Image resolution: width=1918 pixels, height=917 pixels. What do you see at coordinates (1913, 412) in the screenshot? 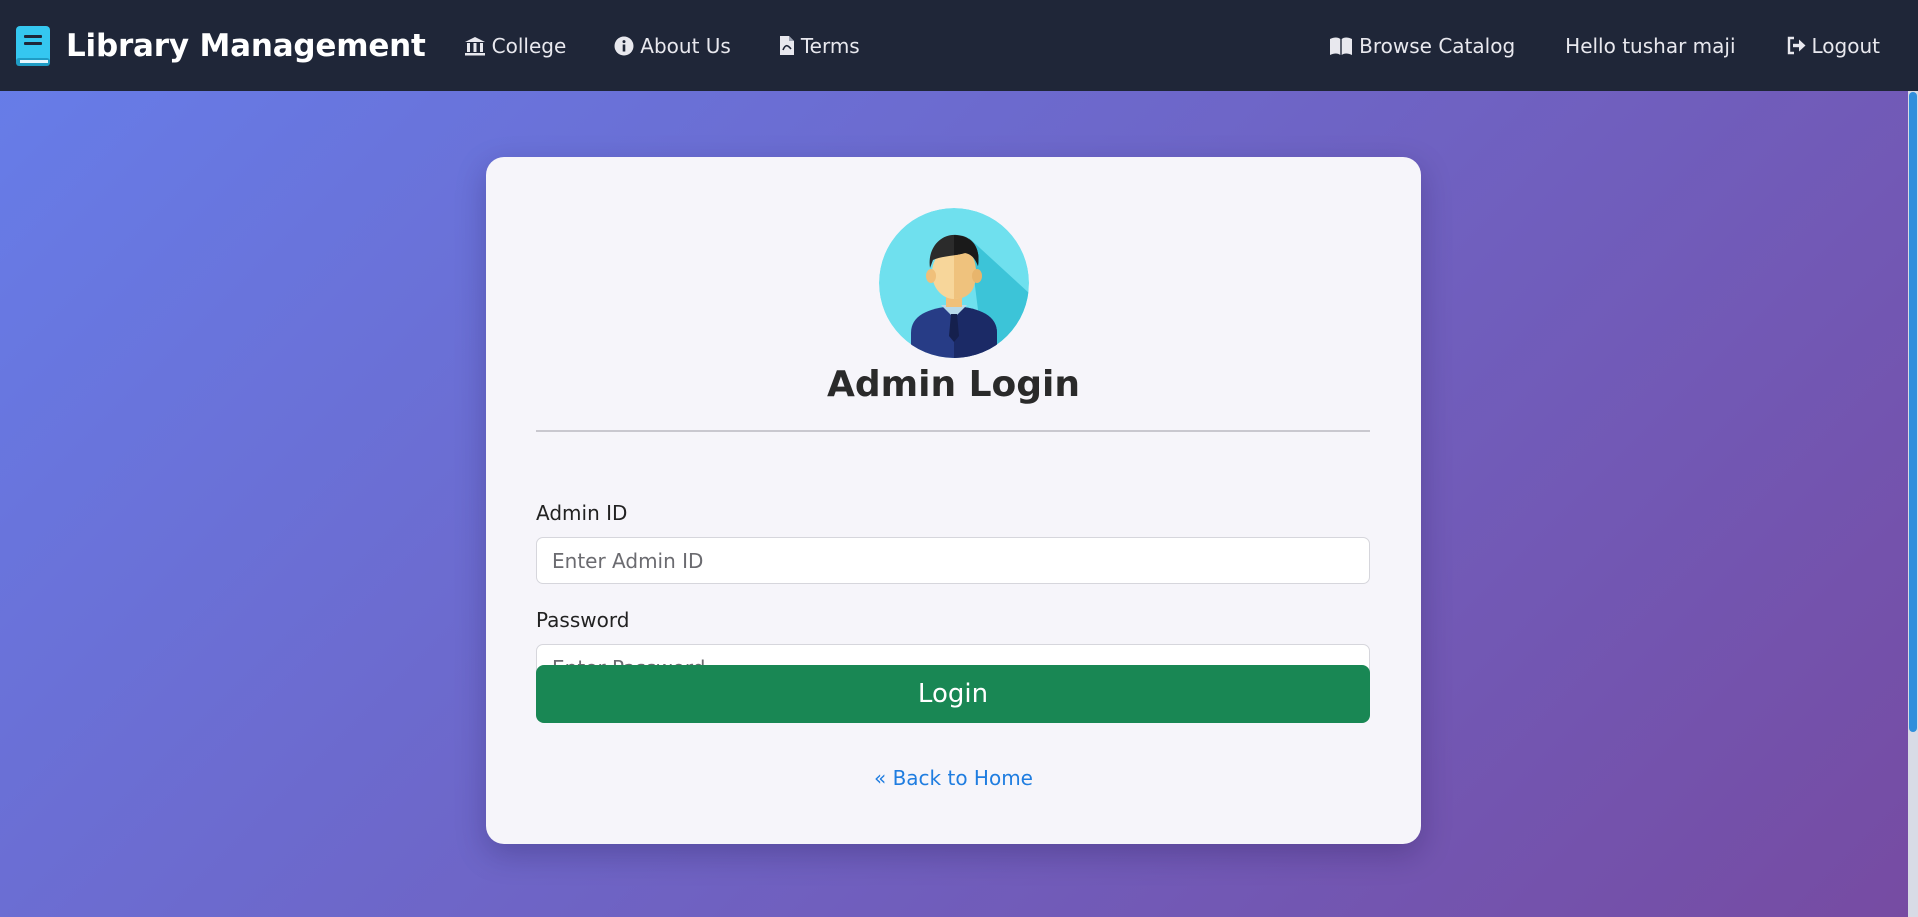
I see `scrollbar-thumb` at bounding box center [1913, 412].